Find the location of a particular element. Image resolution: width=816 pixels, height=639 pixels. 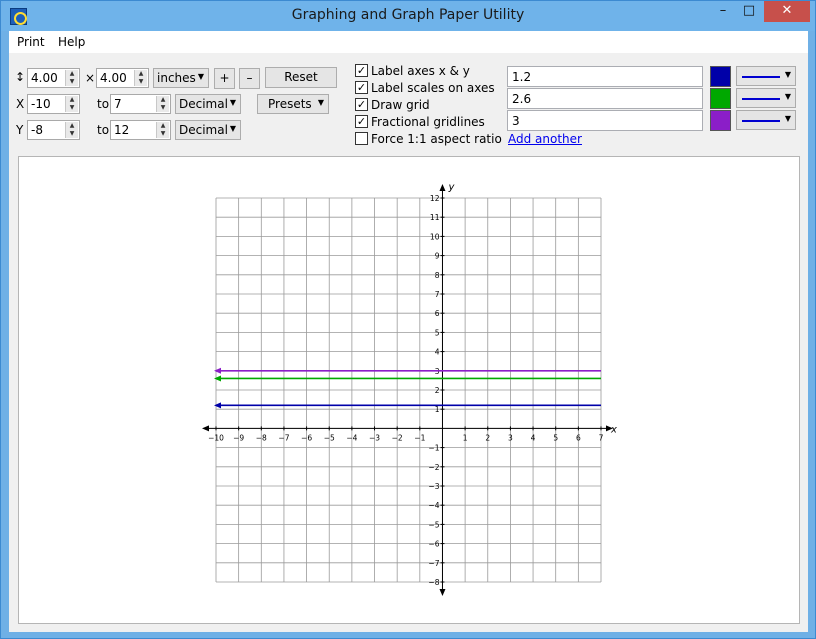

option-label-fractional: Fractional gridlines is located at coordinates (428, 122).